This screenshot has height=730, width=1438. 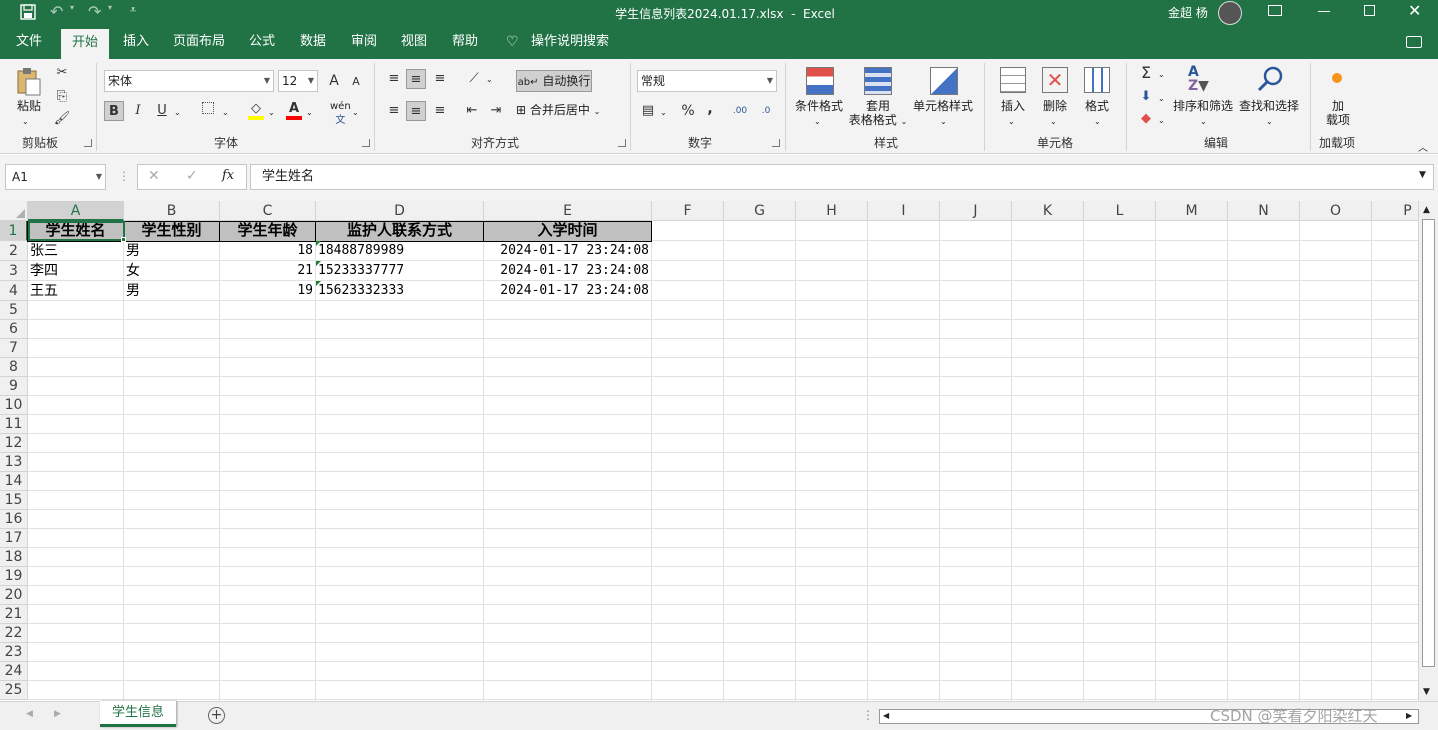 What do you see at coordinates (25, 122) in the screenshot?
I see `paste-dropdown-icon: ⌄` at bounding box center [25, 122].